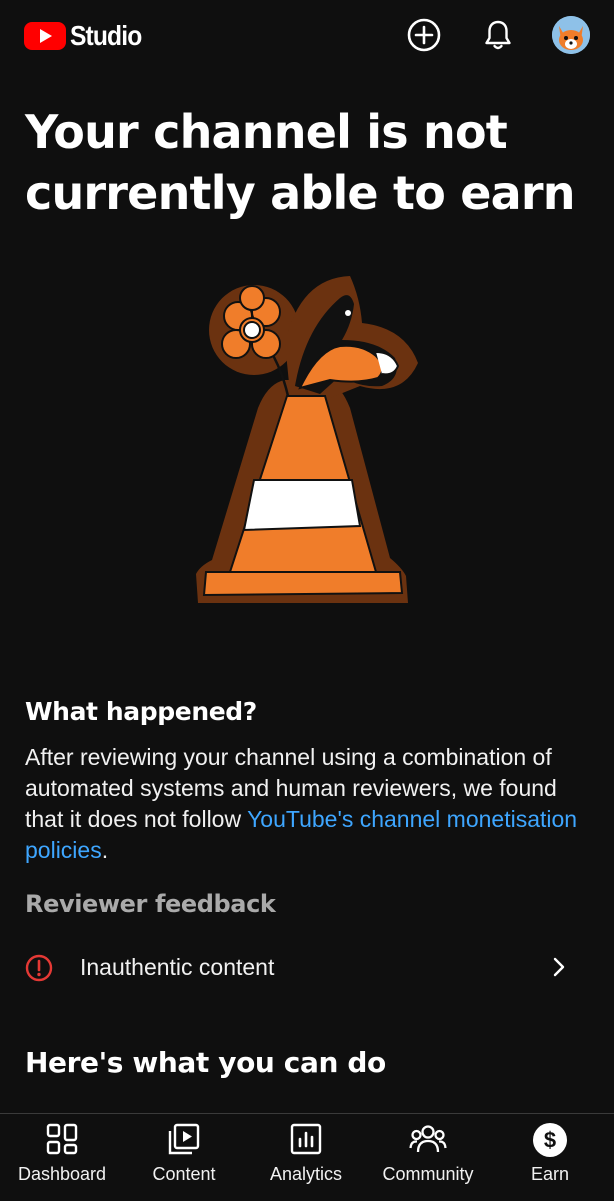  What do you see at coordinates (307, 36) in the screenshot?
I see `top-app-bar: Studio` at bounding box center [307, 36].